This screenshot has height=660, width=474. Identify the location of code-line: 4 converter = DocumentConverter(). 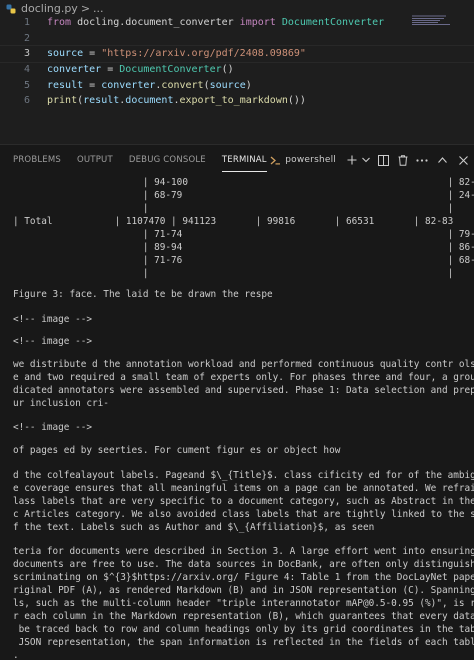
(237, 70).